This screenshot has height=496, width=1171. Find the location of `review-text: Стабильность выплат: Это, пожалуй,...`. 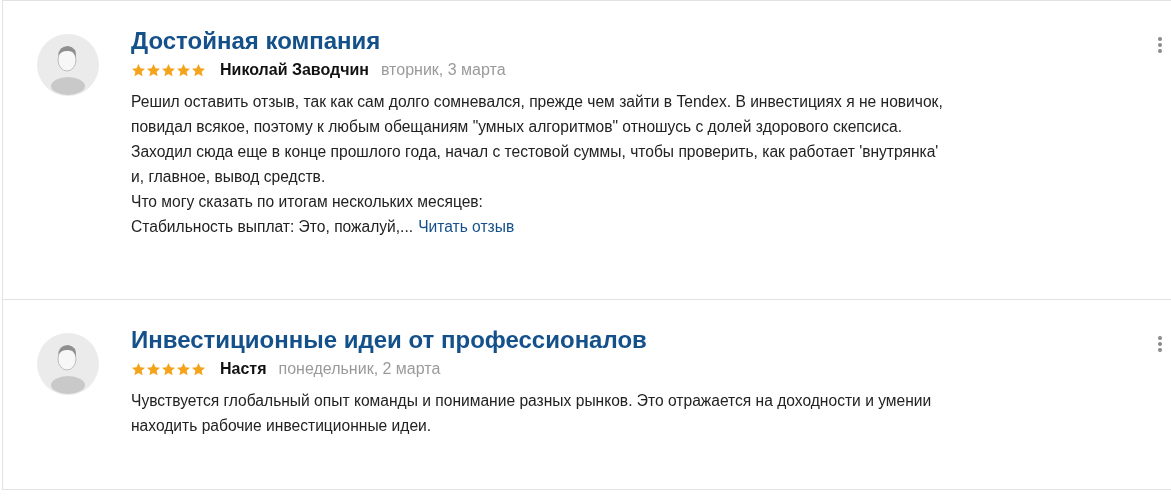

review-text: Стабильность выплат: Это, пожалуй,... is located at coordinates (272, 226).